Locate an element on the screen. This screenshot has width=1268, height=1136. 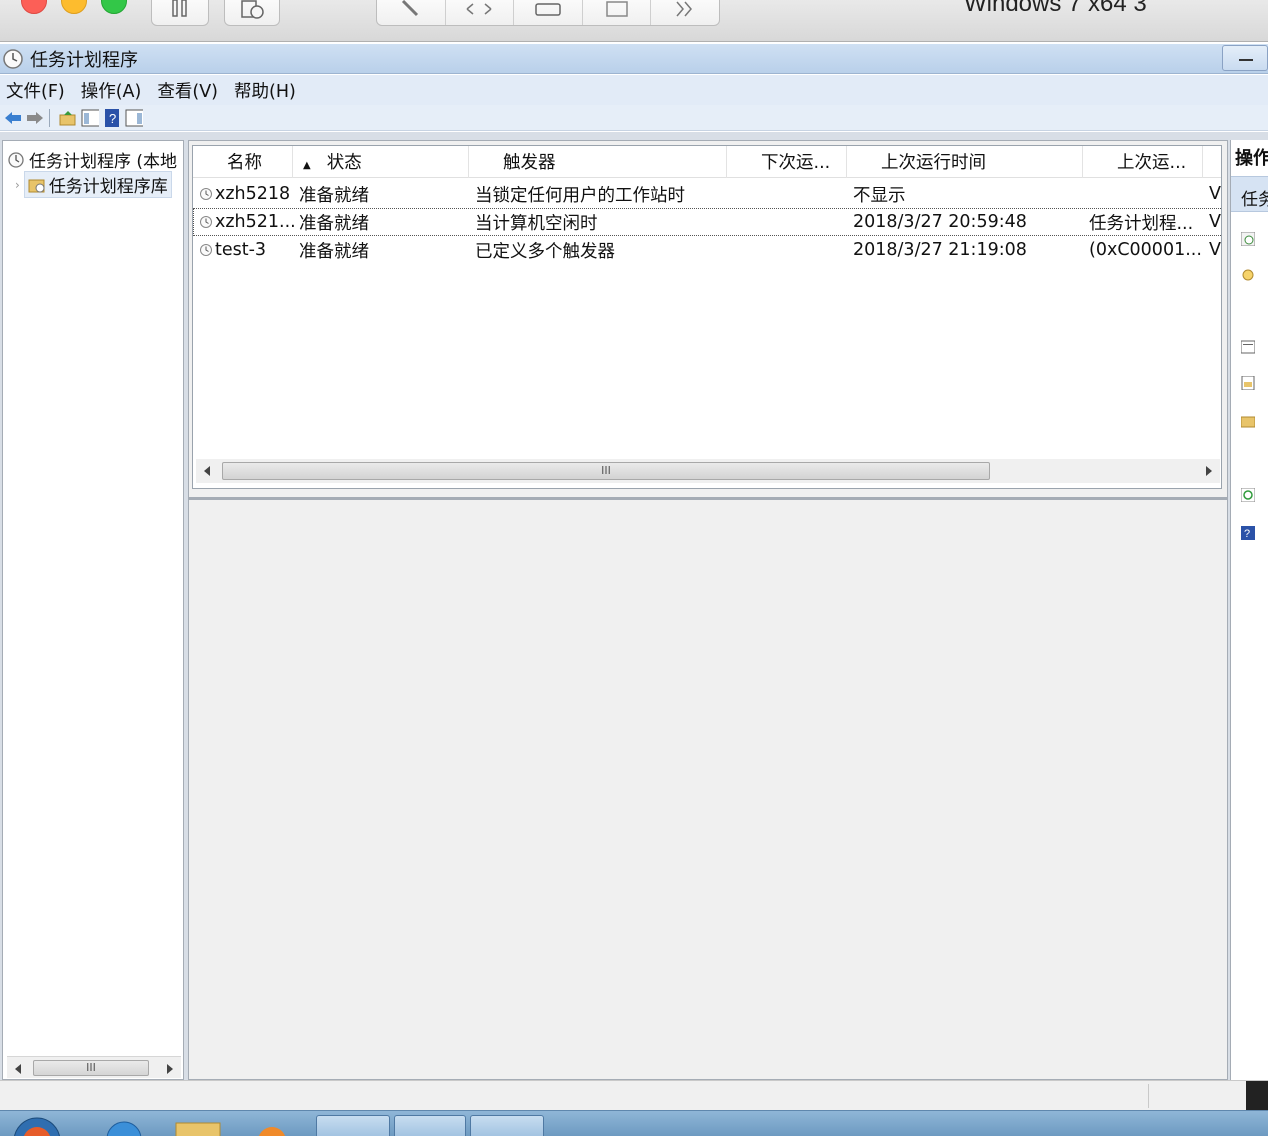
list-horizontal-scrollbar: III is located at coordinates (708, 471).